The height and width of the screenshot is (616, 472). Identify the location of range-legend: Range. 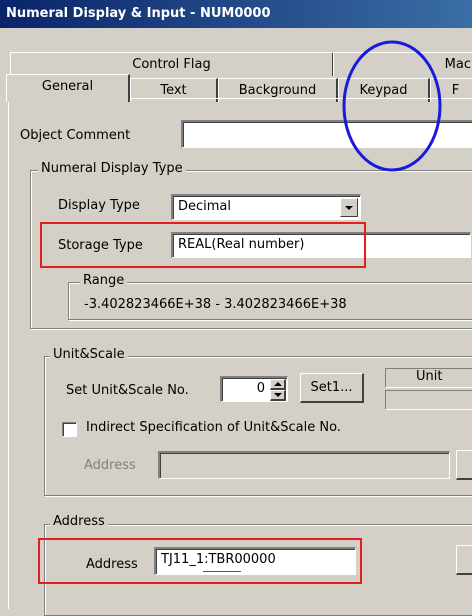
(104, 280).